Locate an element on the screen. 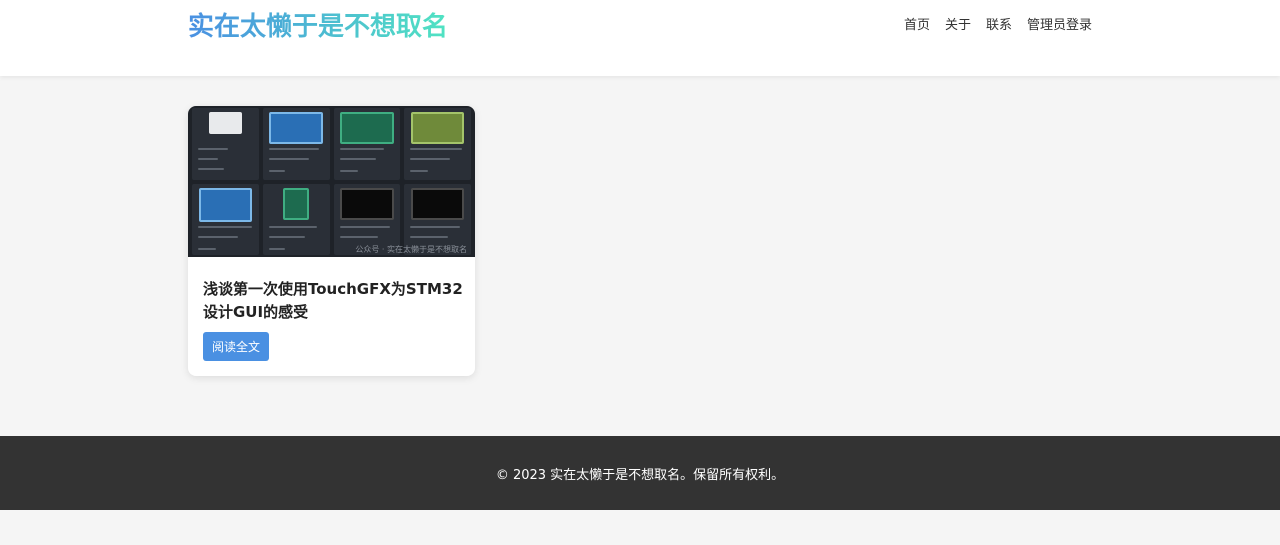  read-more-button: 阅读全文 is located at coordinates (236, 346).